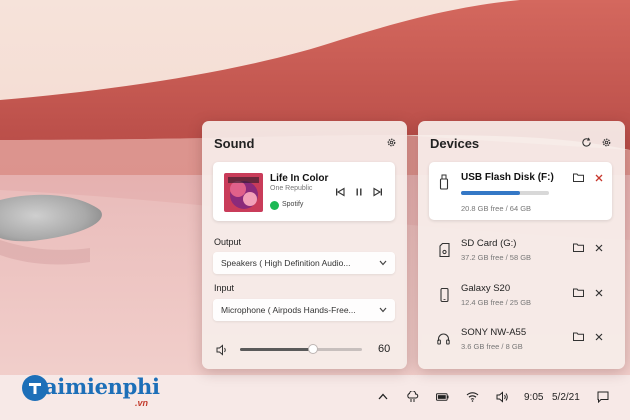  Describe the element at coordinates (299, 178) in the screenshot. I see `track-title: Life In Color` at that location.